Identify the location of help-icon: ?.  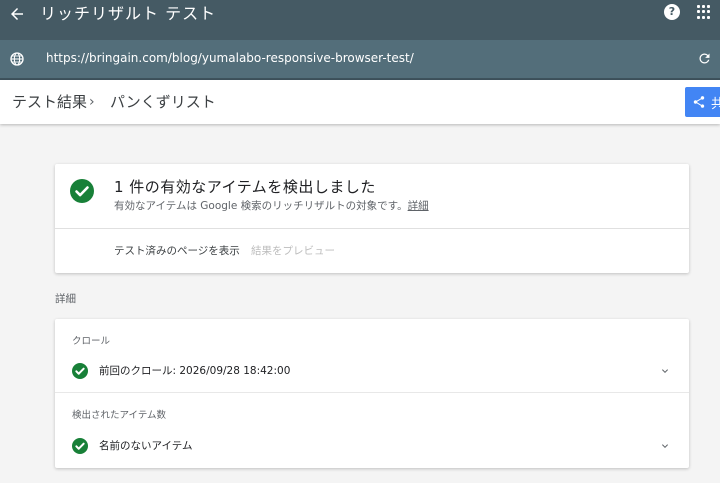
(672, 12).